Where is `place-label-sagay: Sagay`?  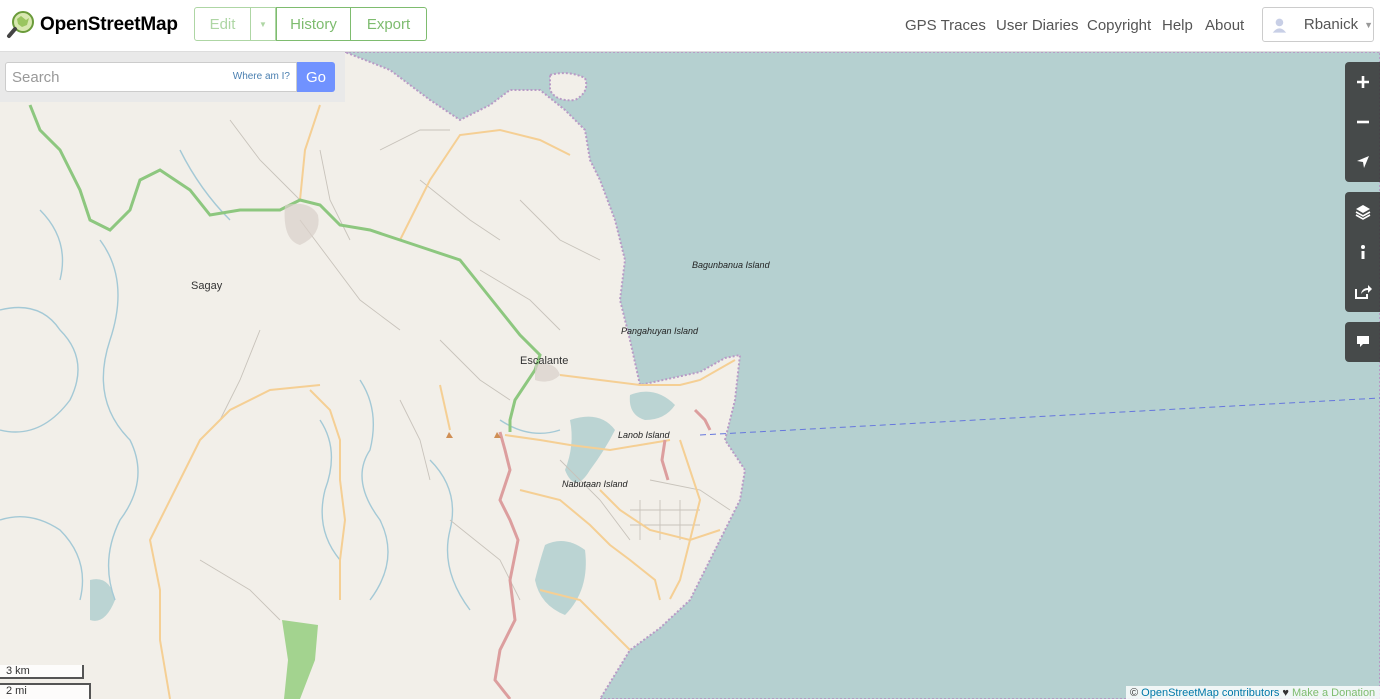
place-label-sagay: Sagay is located at coordinates (207, 286).